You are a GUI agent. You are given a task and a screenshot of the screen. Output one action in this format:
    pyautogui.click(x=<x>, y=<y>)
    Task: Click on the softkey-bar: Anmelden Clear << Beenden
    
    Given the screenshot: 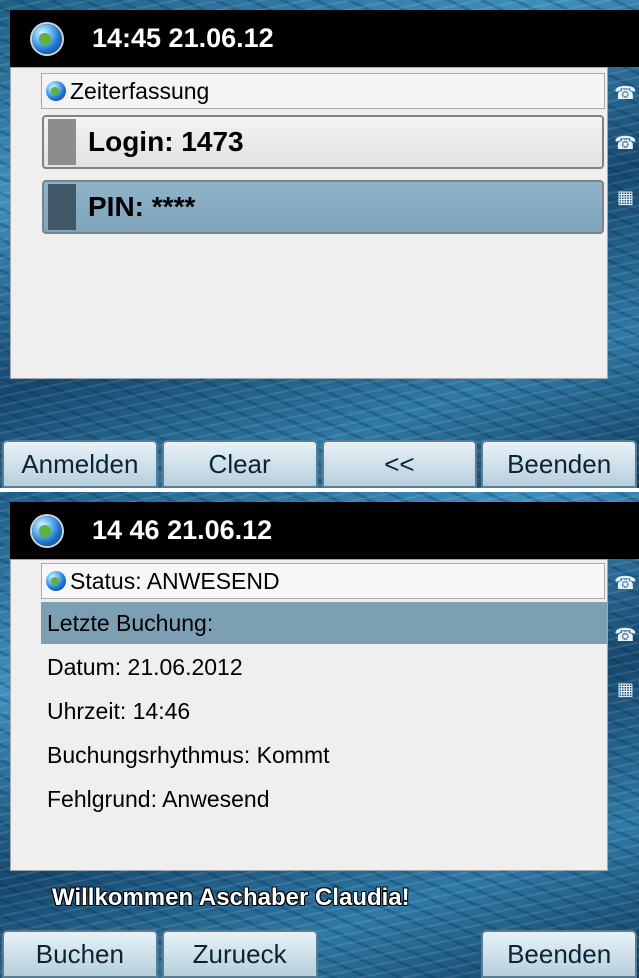 What is the action you would take?
    pyautogui.click(x=319, y=464)
    